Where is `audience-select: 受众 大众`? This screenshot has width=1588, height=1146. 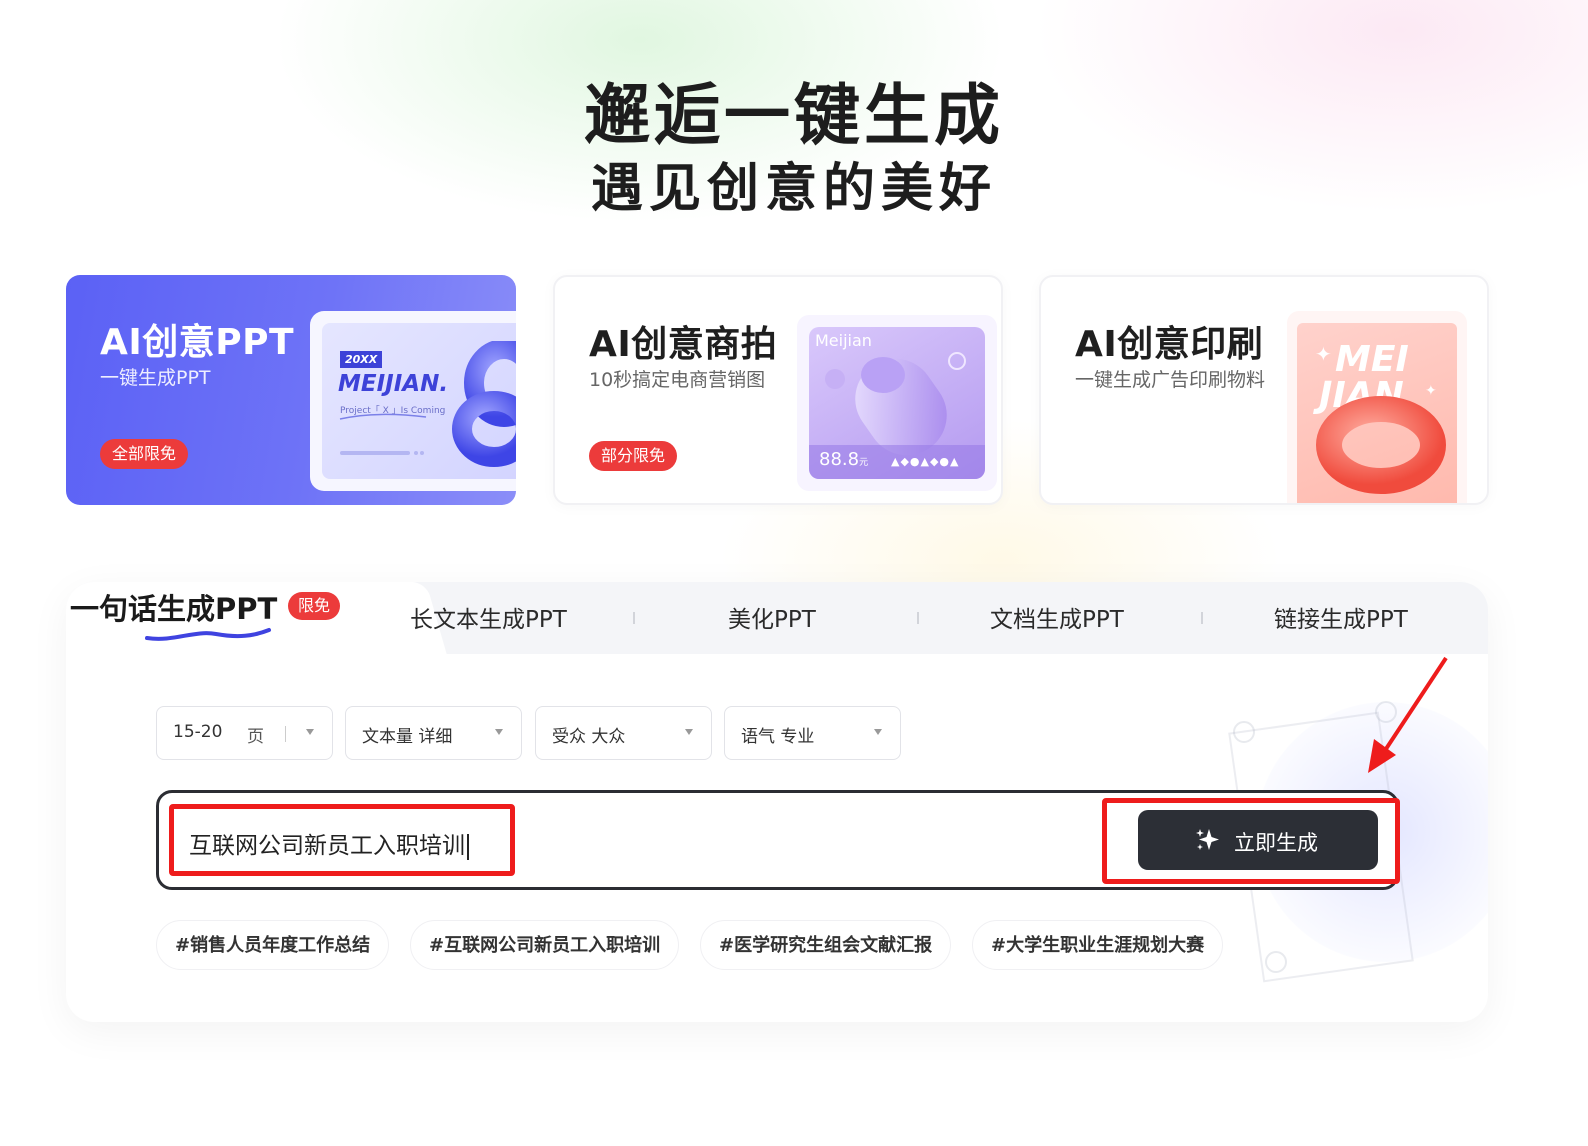
audience-select: 受众 大众 is located at coordinates (623, 733).